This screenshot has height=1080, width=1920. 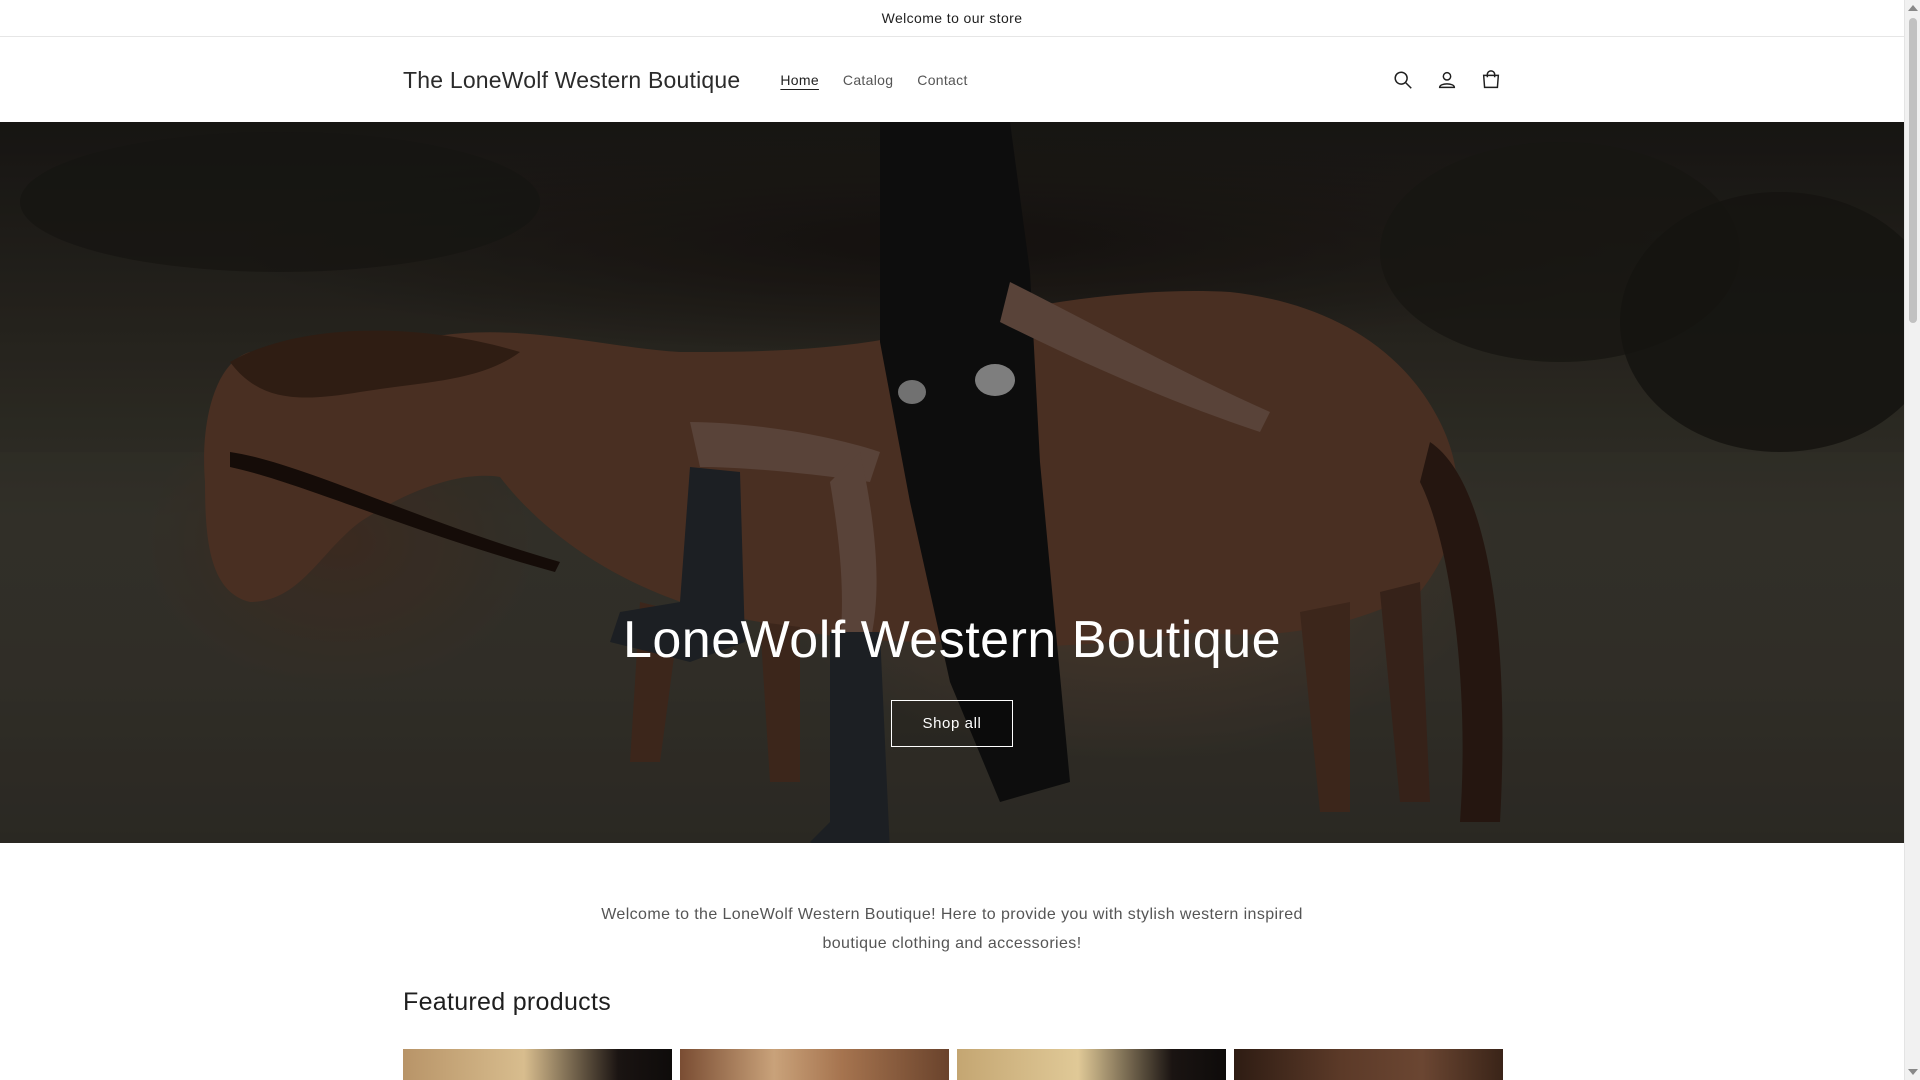 What do you see at coordinates (868, 80) in the screenshot?
I see `nav-catalog: Catalog` at bounding box center [868, 80].